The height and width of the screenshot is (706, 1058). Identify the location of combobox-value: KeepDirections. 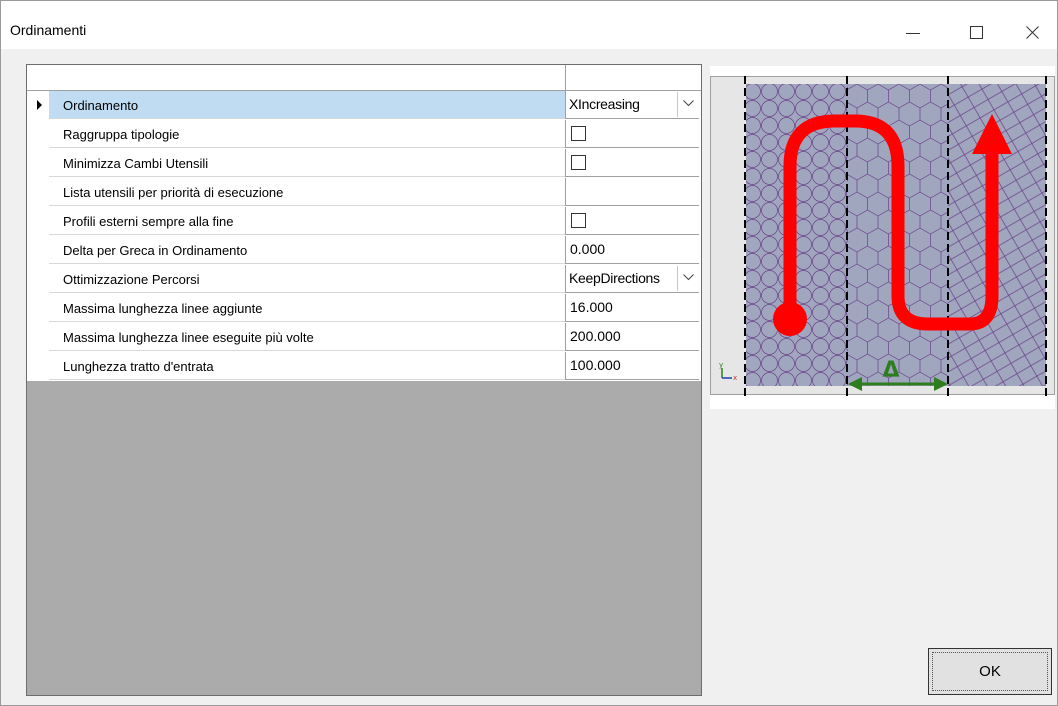
(614, 278).